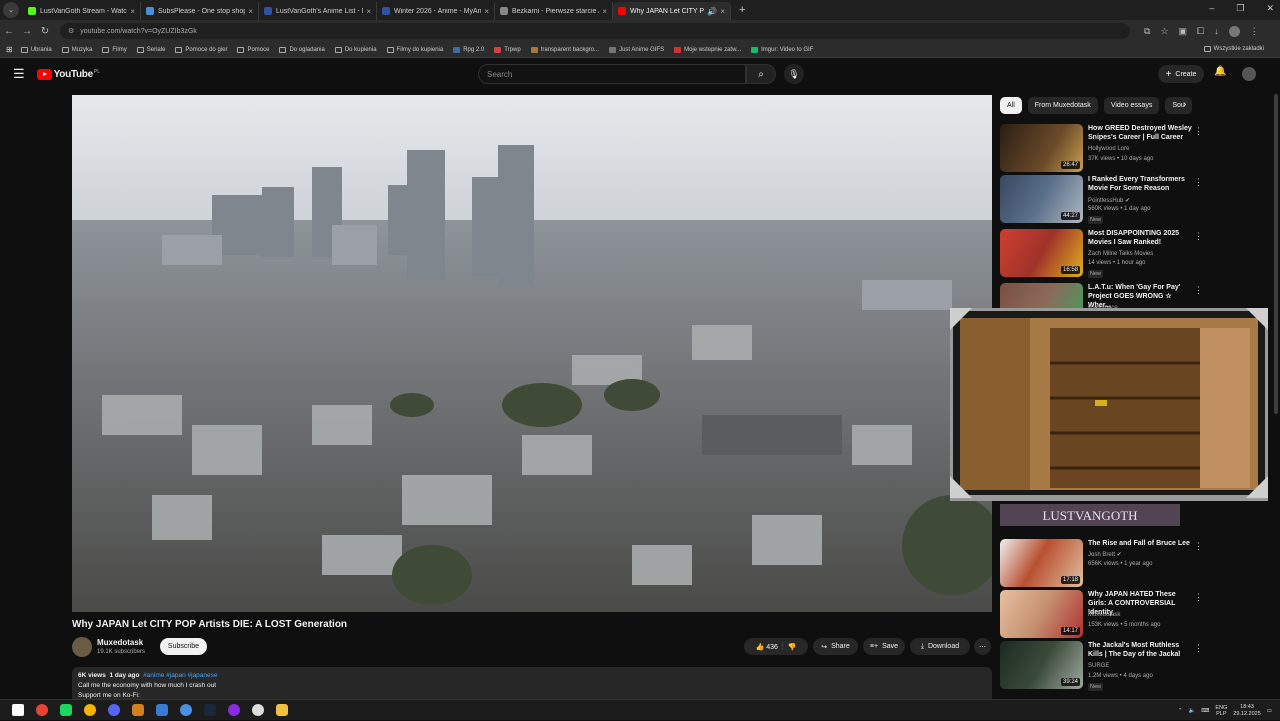 Image resolution: width=1280 pixels, height=721 pixels. Describe the element at coordinates (82, 11) in the screenshot. I see `browser-tab: LustVanGoth Stream - Watch Li×` at that location.